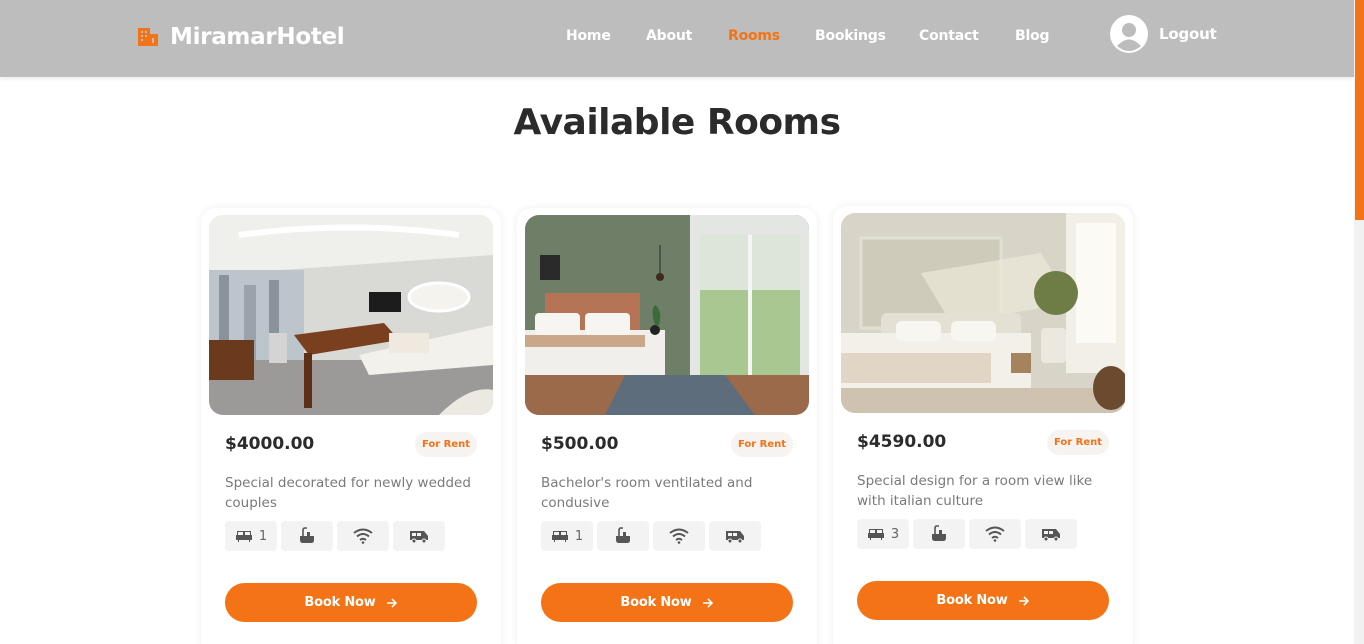 The width and height of the screenshot is (1364, 644). I want to click on logout-button: Logout, so click(1163, 34).